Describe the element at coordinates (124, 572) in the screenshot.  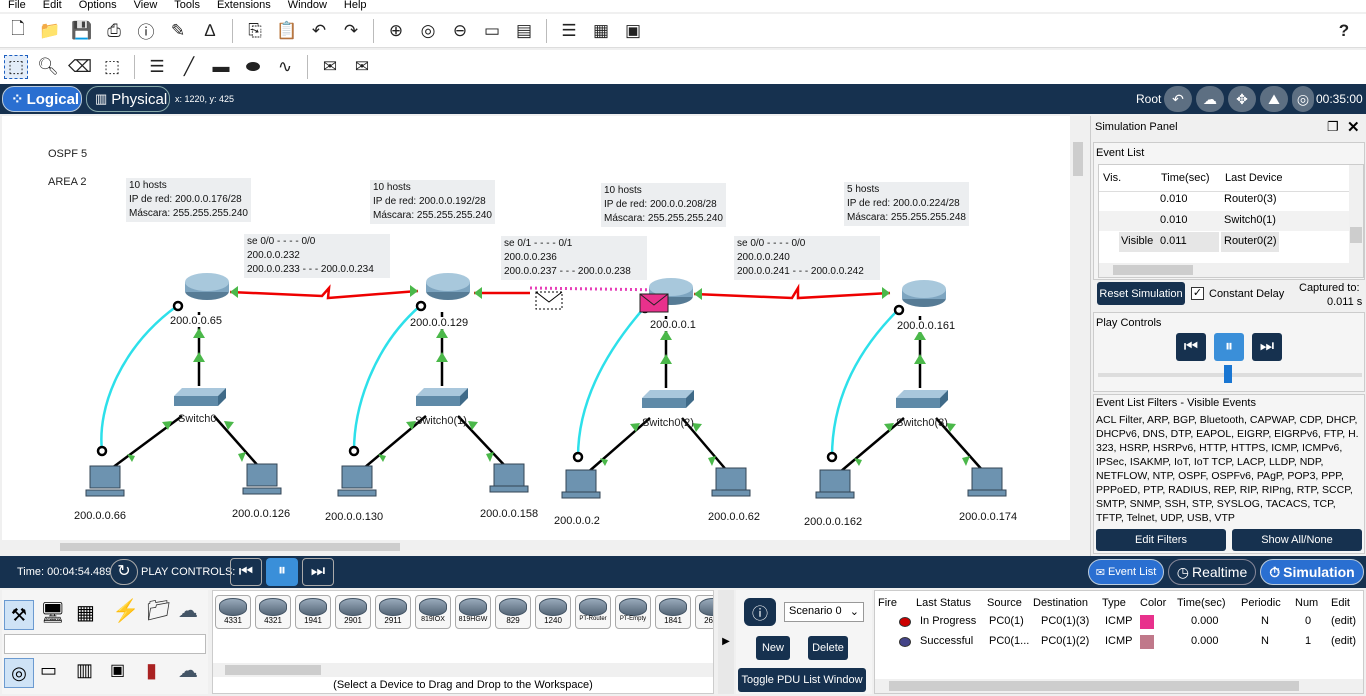
I see `reset-time-icon: ↻` at that location.